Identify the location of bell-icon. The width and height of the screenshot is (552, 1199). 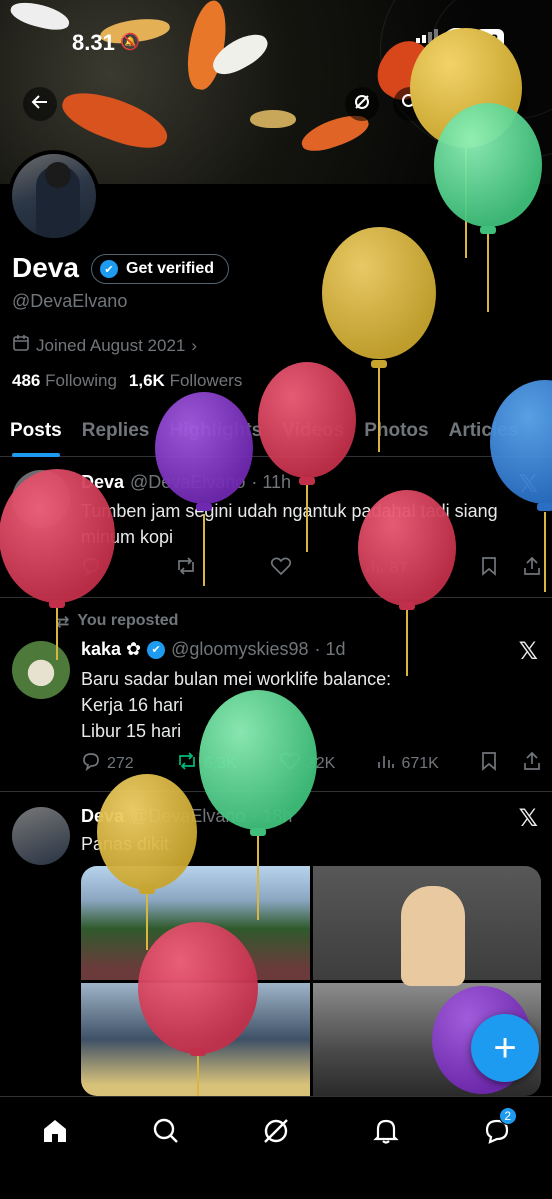
(386, 1133).